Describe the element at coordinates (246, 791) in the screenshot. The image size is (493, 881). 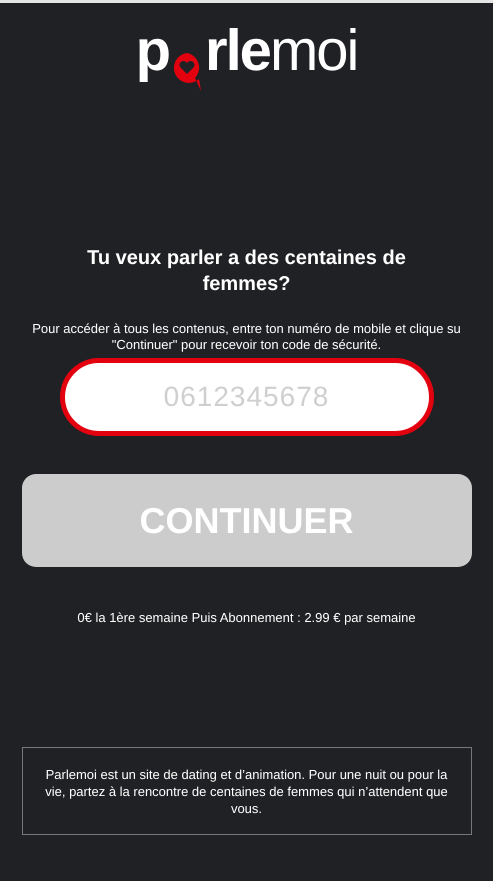
I see `info-text: Parlemoi est un site de dating et d’animation. Pour une nuit ou pour la vie, partez à la rencontre de centaines de femmes qui n’attendent que vous.` at that location.